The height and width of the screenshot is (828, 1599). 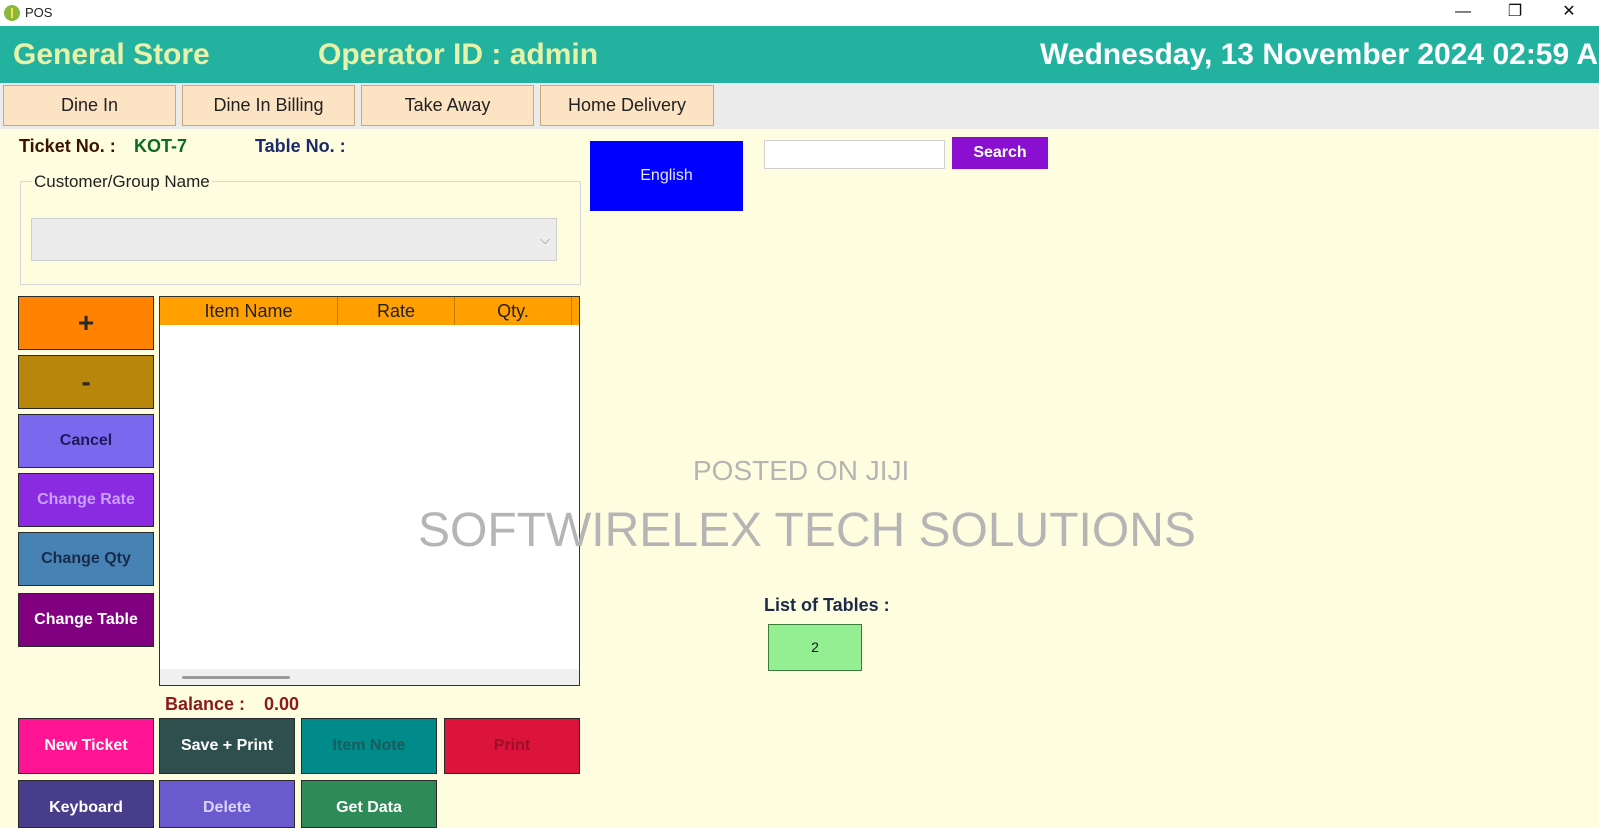 I want to click on tab-dine-in: Dine In, so click(x=89, y=105).